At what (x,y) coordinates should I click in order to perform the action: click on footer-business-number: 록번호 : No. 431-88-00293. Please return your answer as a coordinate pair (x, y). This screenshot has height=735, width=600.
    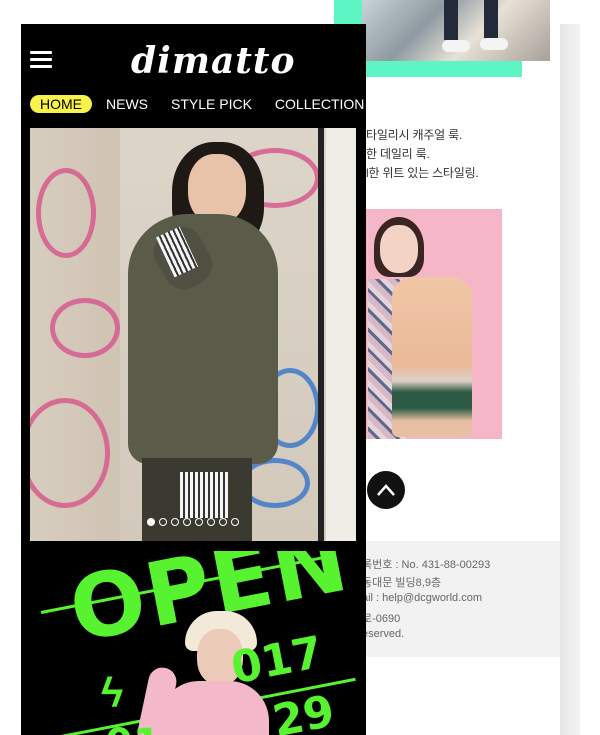
    Looking at the image, I should click on (426, 565).